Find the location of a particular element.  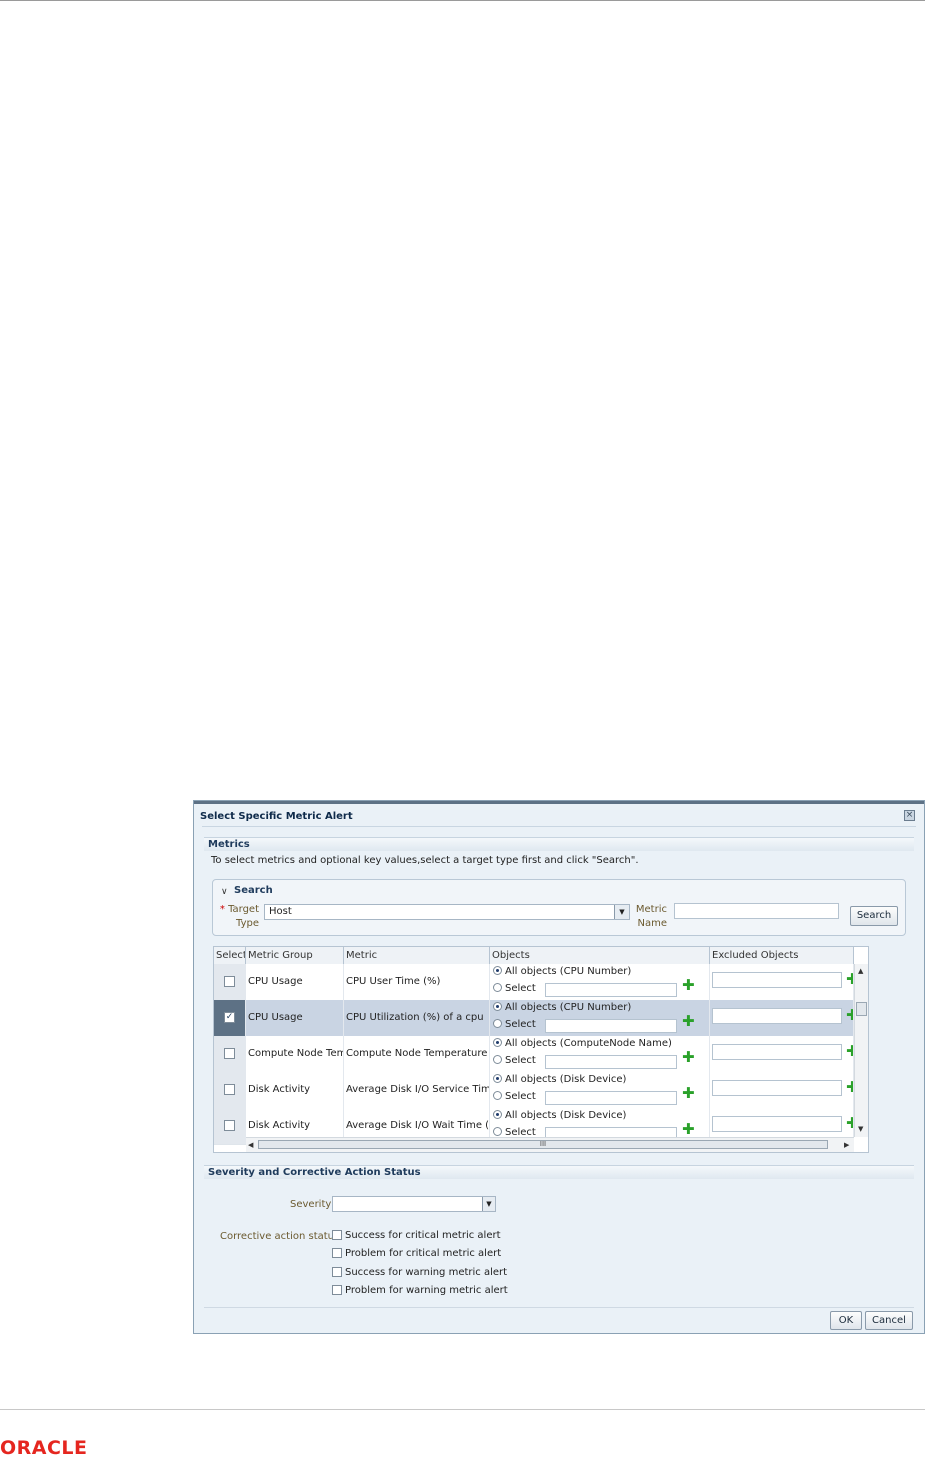

all-objects-label: All objects (Disk Device) is located at coordinates (566, 1079).